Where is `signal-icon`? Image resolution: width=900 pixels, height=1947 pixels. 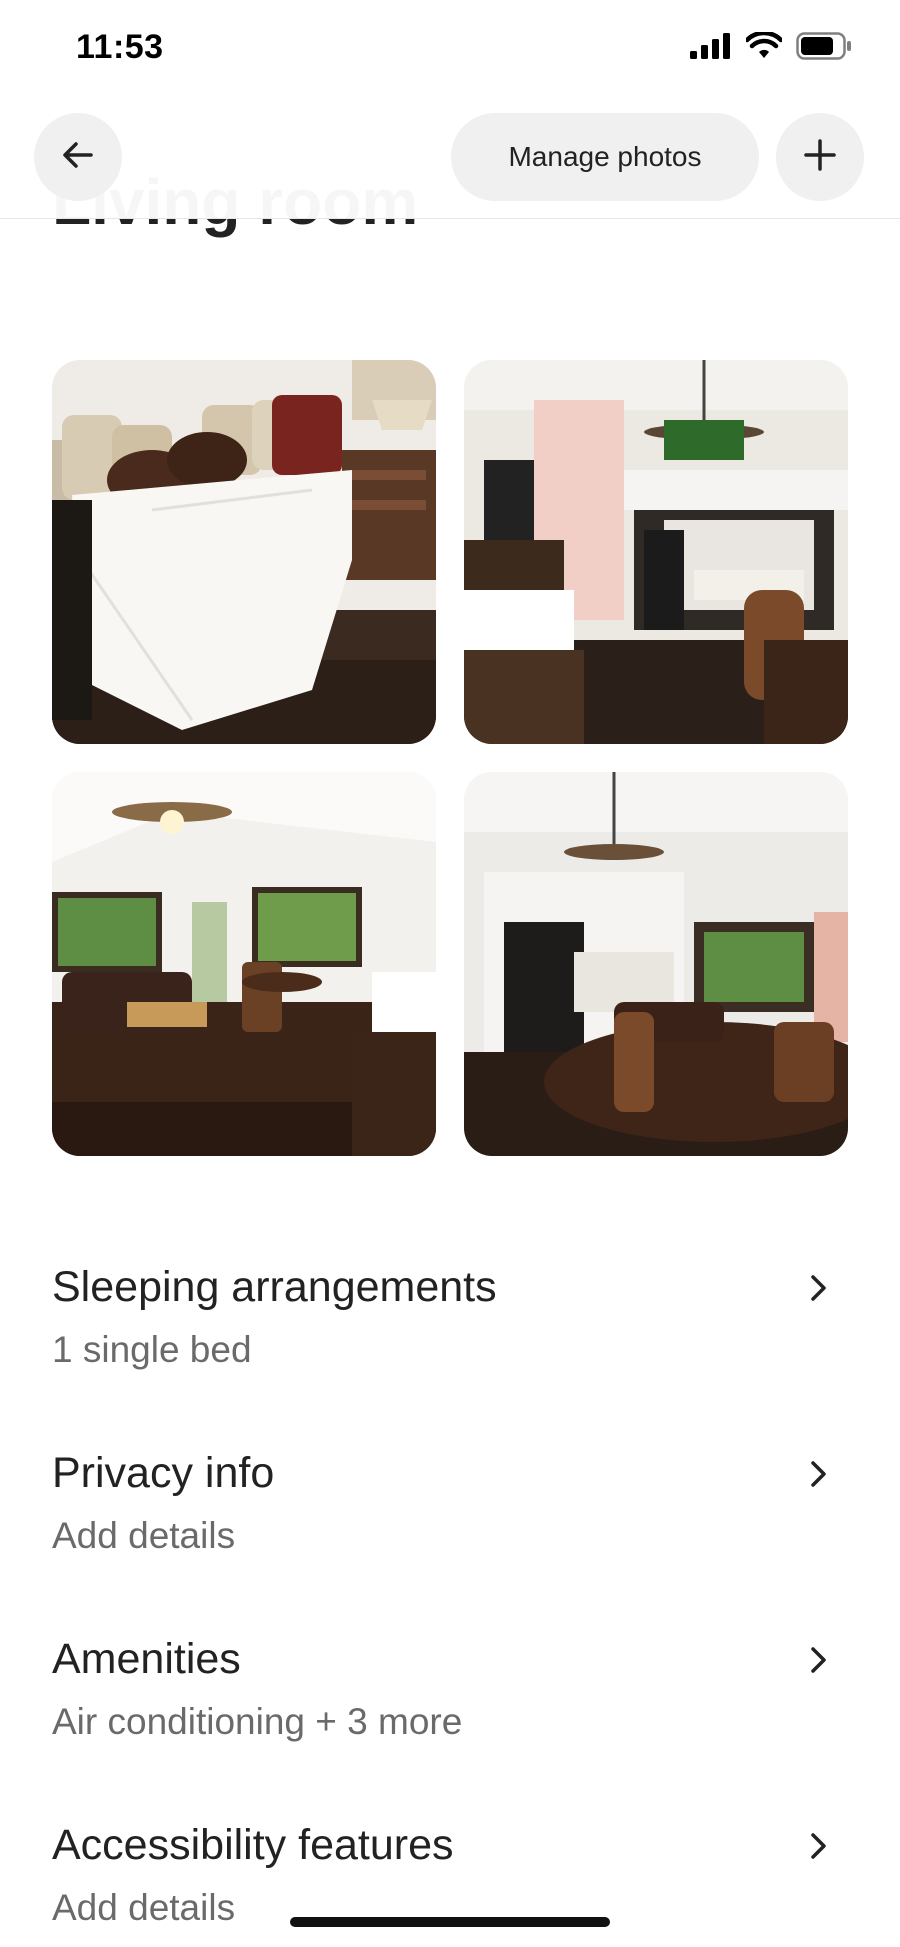
signal-icon is located at coordinates (711, 48).